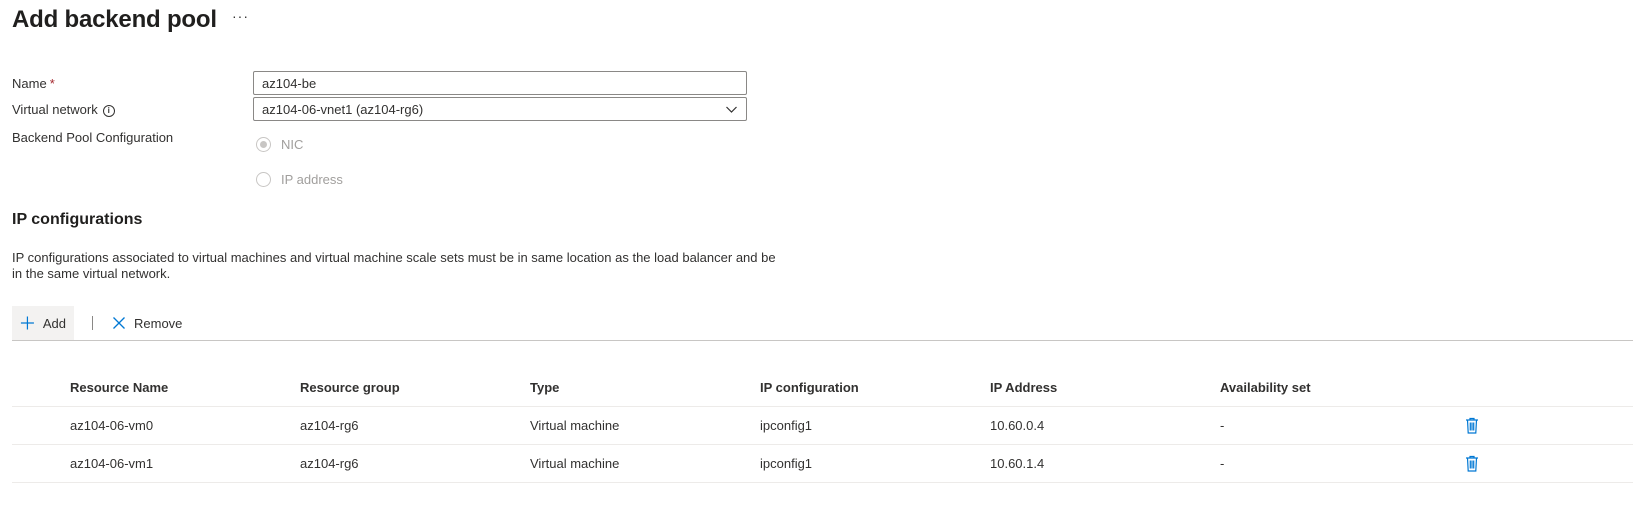 Image resolution: width=1633 pixels, height=532 pixels. I want to click on cell-ip-address: 10.60.0.4, so click(1105, 425).